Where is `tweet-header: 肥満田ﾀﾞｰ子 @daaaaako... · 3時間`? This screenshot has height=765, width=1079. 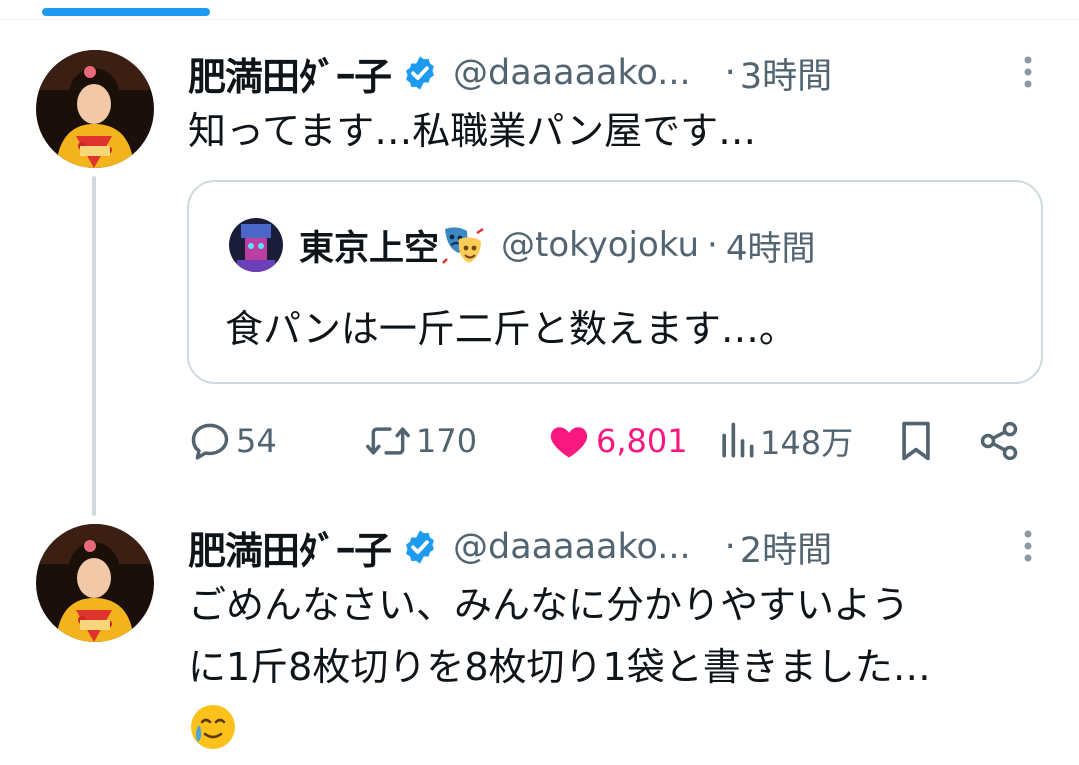
tweet-header: 肥満田ﾀﾞｰ子 @daaaaako... · 3時間 is located at coordinates (618, 73).